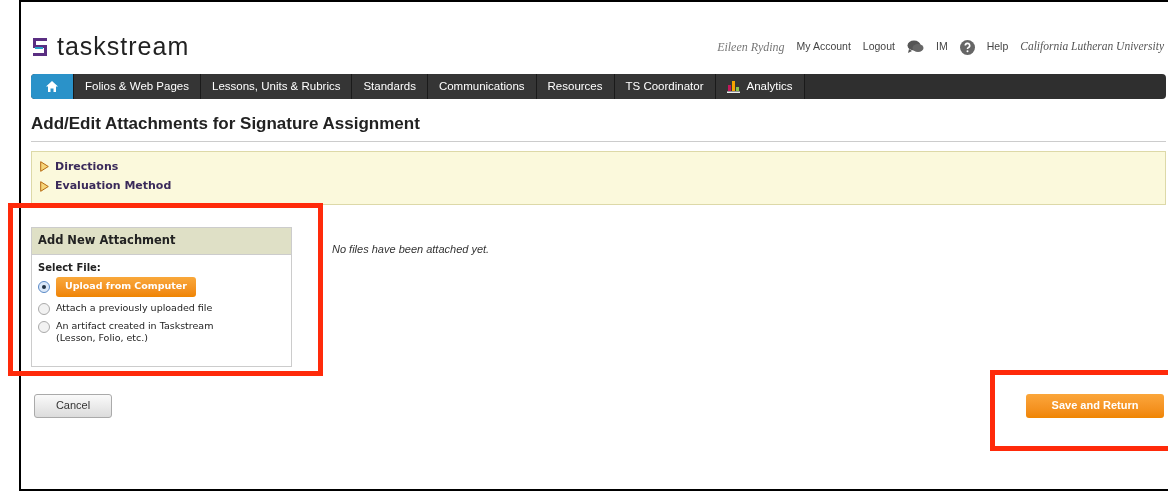 This screenshot has width=1168, height=493. Describe the element at coordinates (915, 47) in the screenshot. I see `chat-icon` at that location.